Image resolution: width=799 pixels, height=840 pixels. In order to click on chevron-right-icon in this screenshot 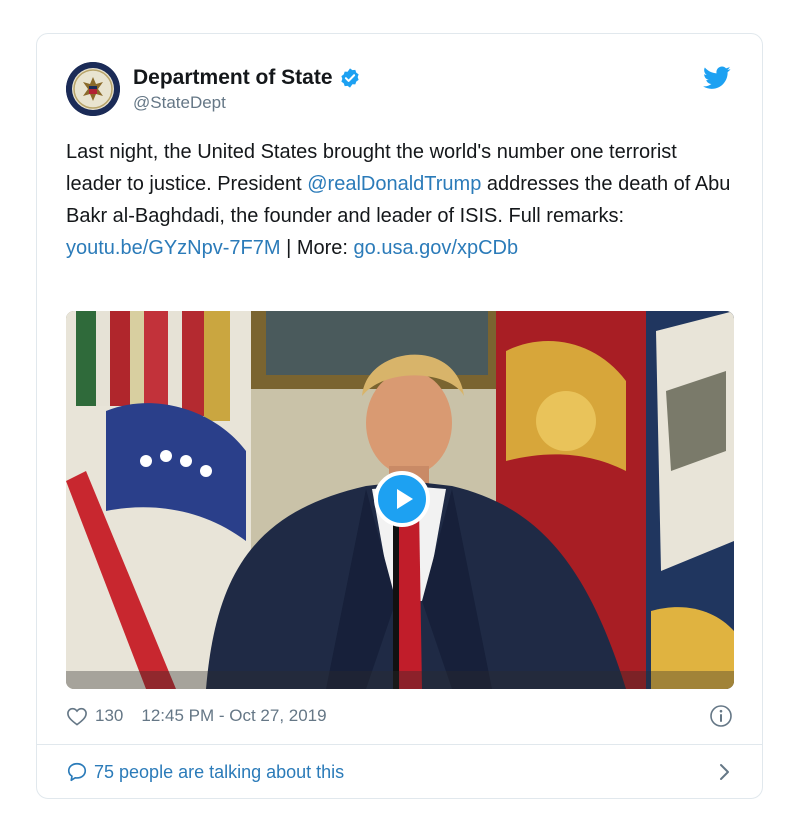, I will do `click(724, 772)`.